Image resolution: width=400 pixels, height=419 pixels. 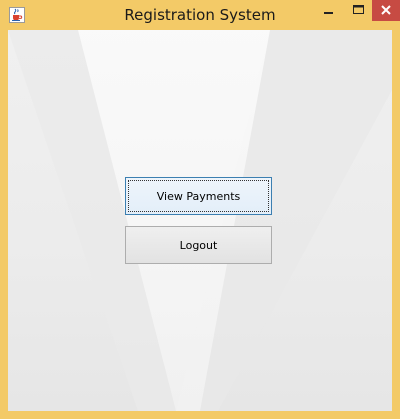 What do you see at coordinates (328, 10) in the screenshot?
I see `minimize-button` at bounding box center [328, 10].